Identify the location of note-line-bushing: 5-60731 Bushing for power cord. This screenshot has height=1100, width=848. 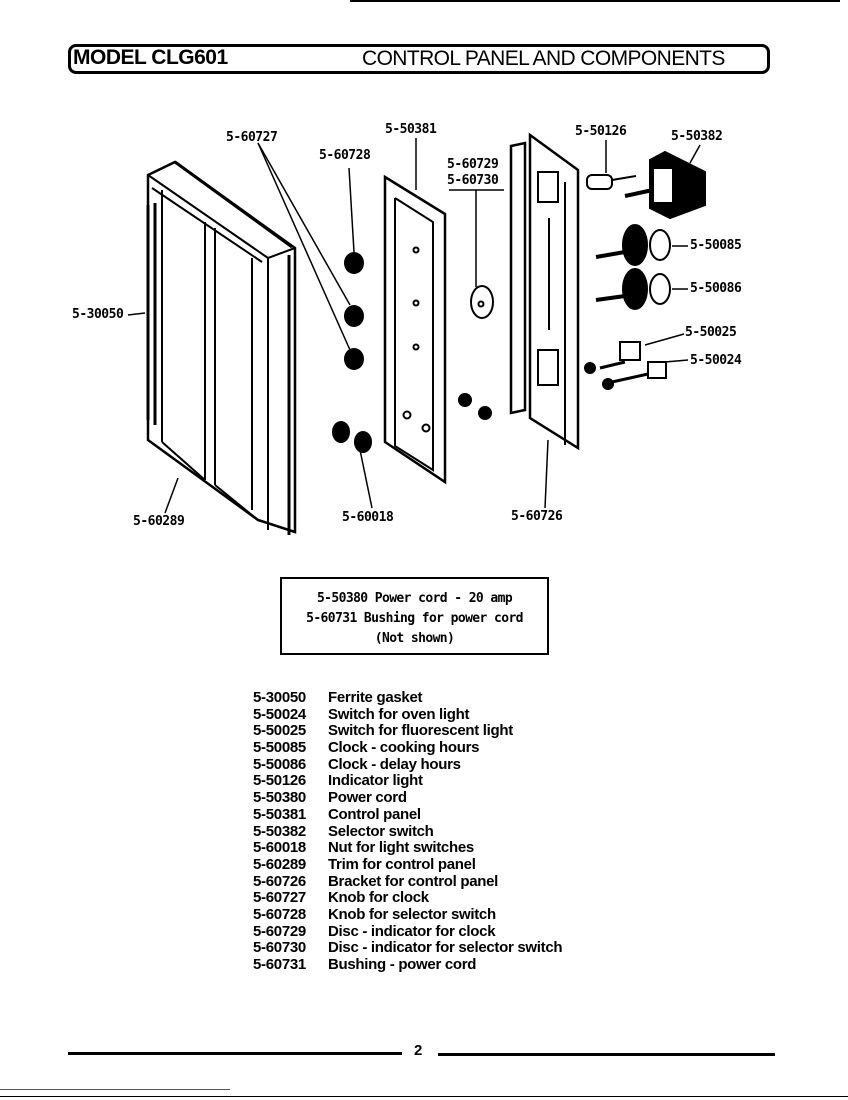
(414, 618).